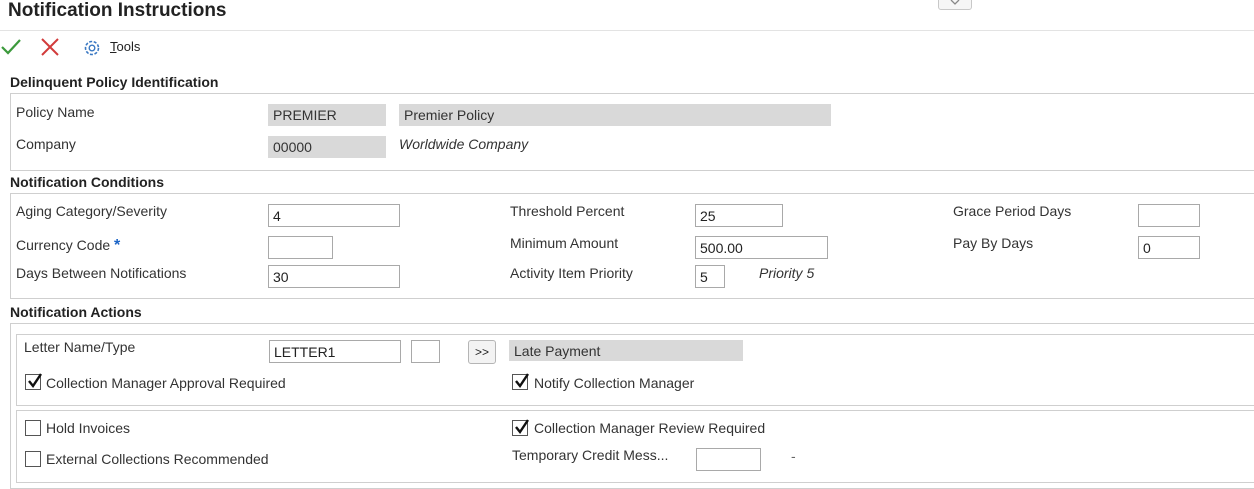 The height and width of the screenshot is (489, 1254). I want to click on policy-name-field: PREMIER, so click(327, 115).